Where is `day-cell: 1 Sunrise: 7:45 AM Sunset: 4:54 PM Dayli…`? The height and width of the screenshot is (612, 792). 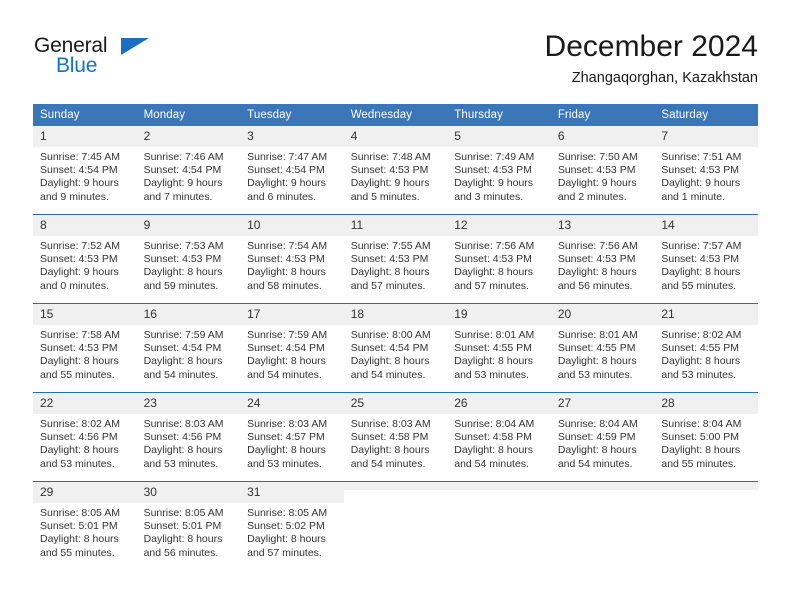
day-cell: 1 Sunrise: 7:45 AM Sunset: 4:54 PM Dayli… is located at coordinates (85, 170).